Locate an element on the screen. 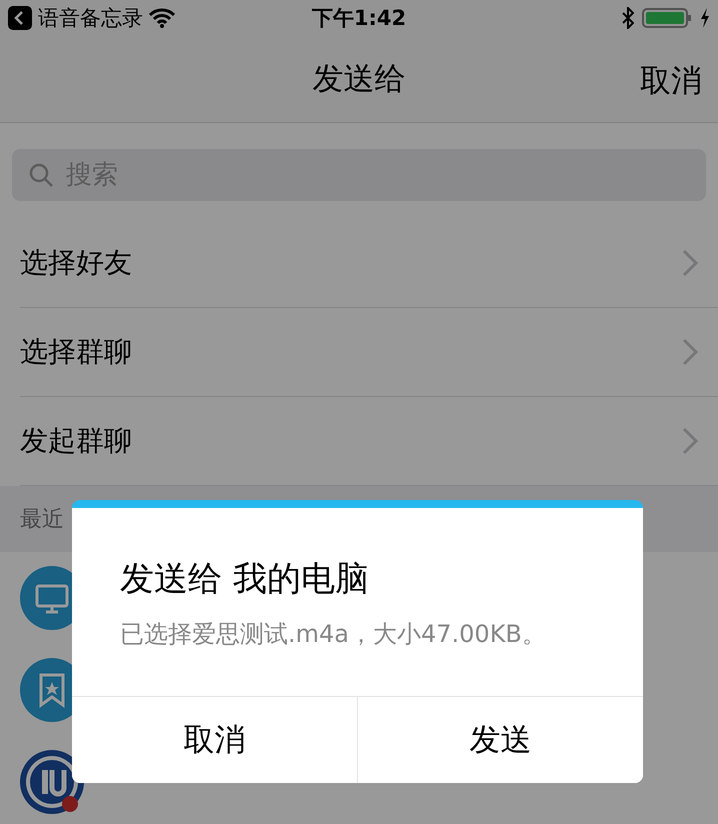 This screenshot has width=718, height=824. dialog-title: 发送给 我的电脑 is located at coordinates (244, 579).